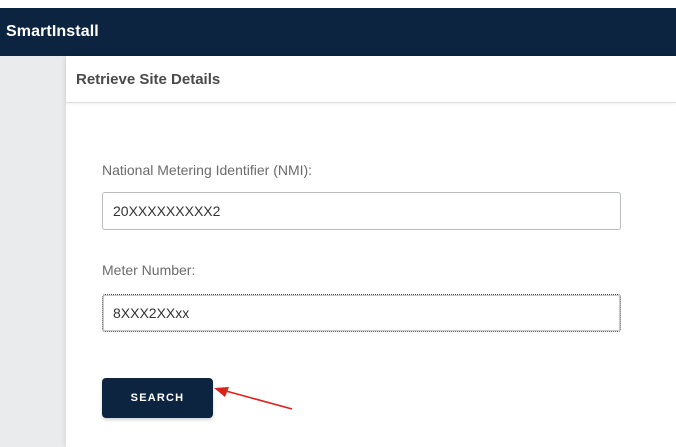 This screenshot has height=447, width=676. What do you see at coordinates (33, 251) in the screenshot?
I see `left-gutter` at bounding box center [33, 251].